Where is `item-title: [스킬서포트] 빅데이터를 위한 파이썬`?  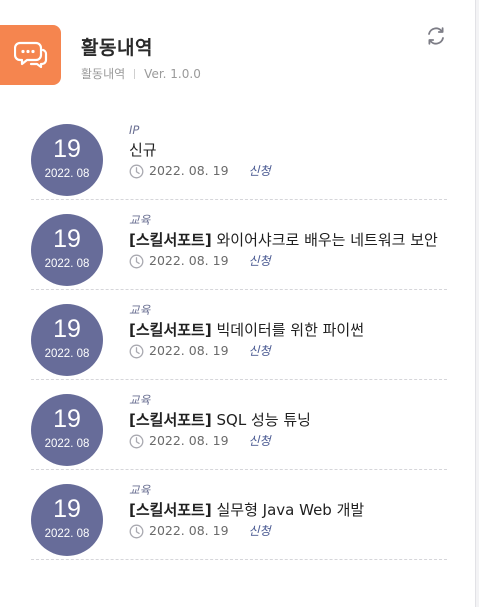 item-title: [스킬서포트] 빅데이터를 위한 파이썬 is located at coordinates (288, 330).